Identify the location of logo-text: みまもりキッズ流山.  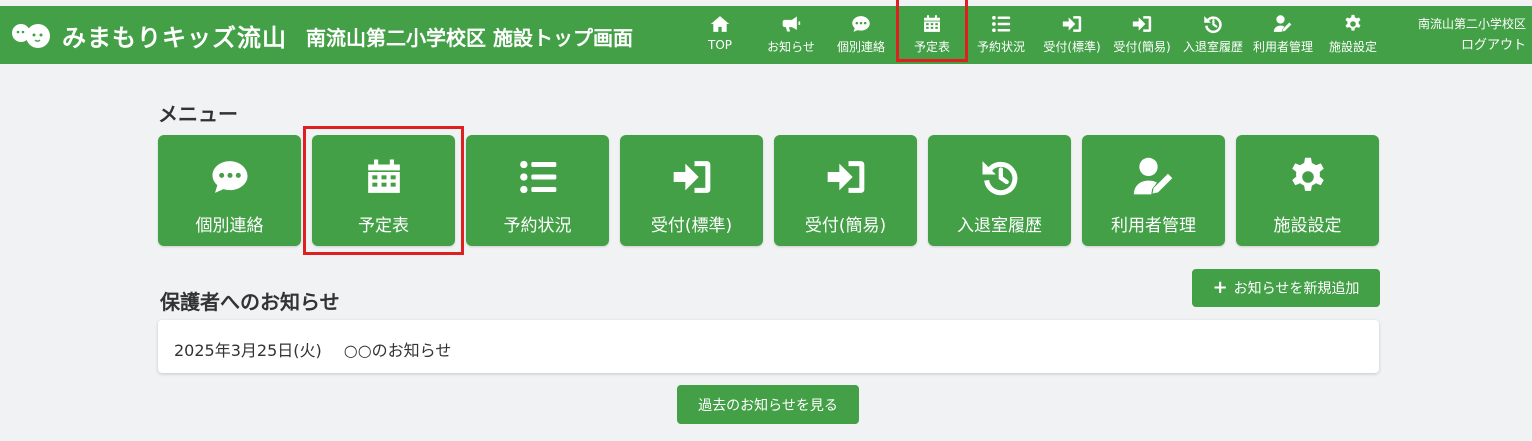
(174, 37).